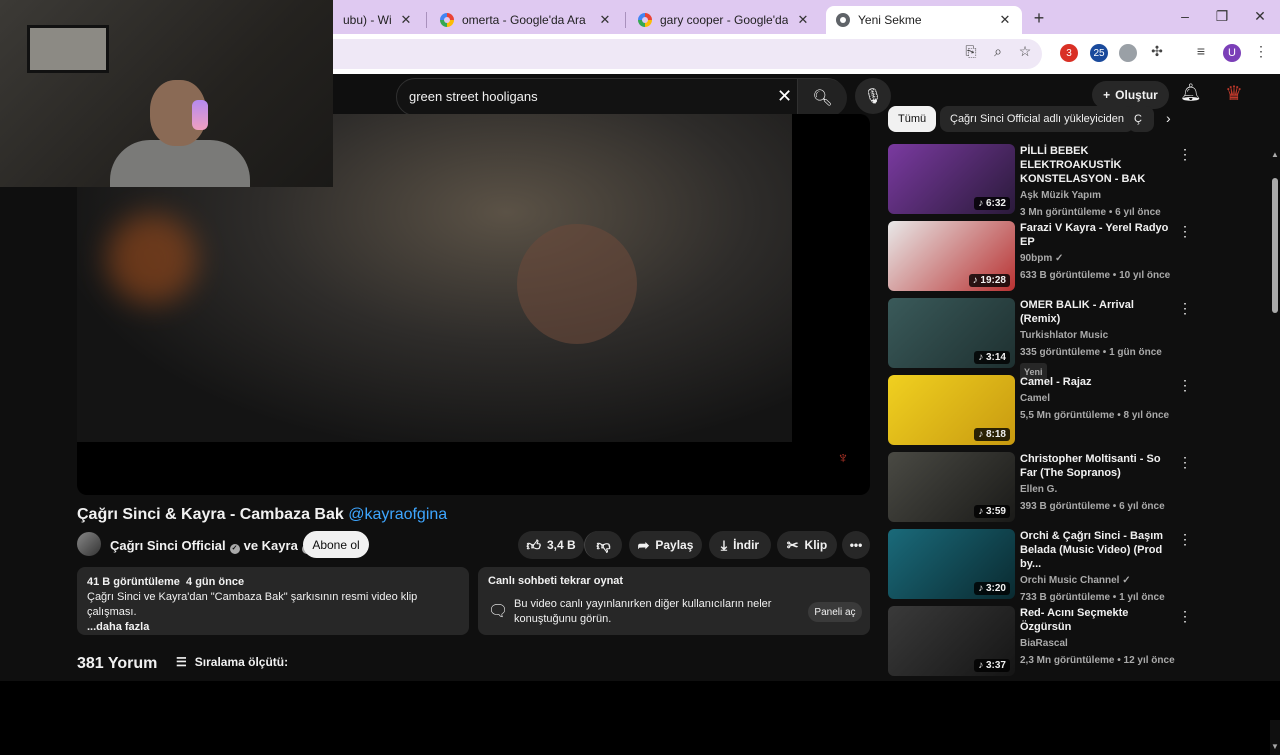 This screenshot has height=755, width=1280. I want to click on account-avatar: ♛, so click(1234, 94).